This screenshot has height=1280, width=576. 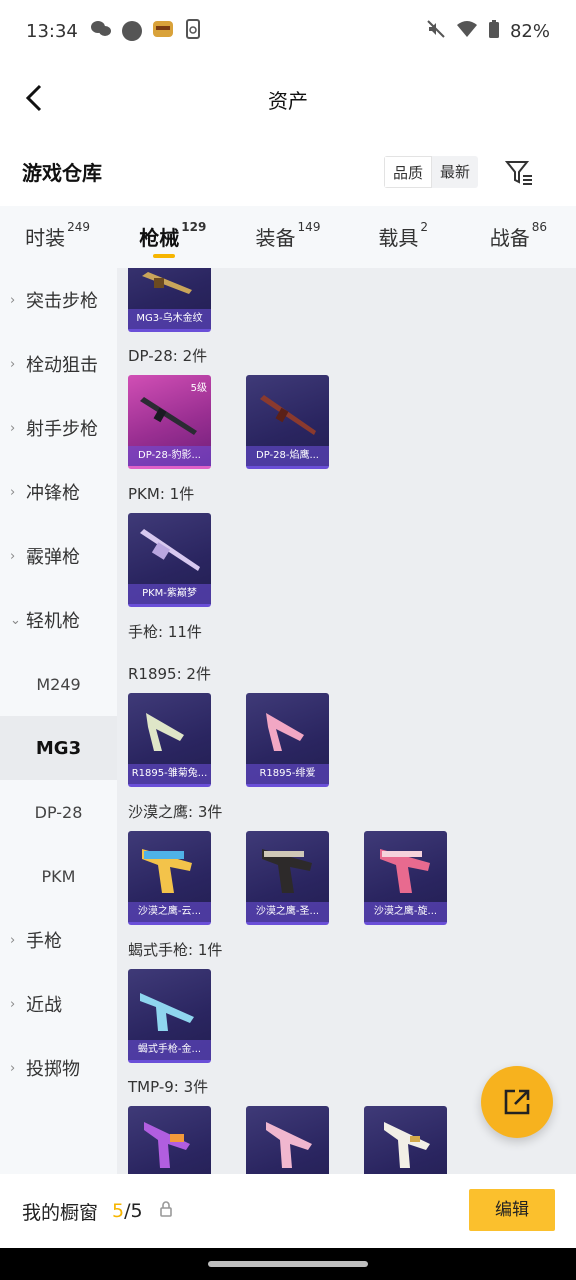 I want to click on home-gesture-handle, so click(x=288, y=1264).